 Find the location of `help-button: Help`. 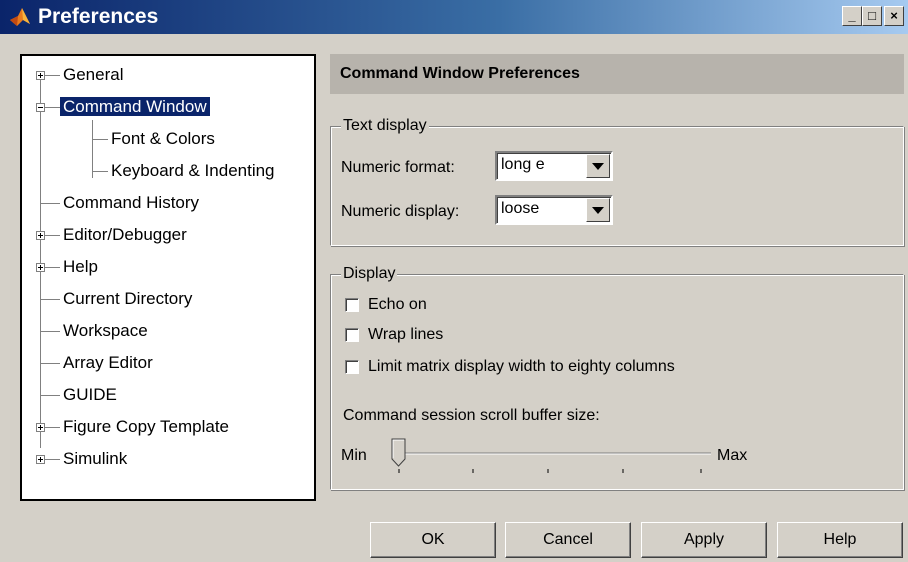

help-button: Help is located at coordinates (840, 540).